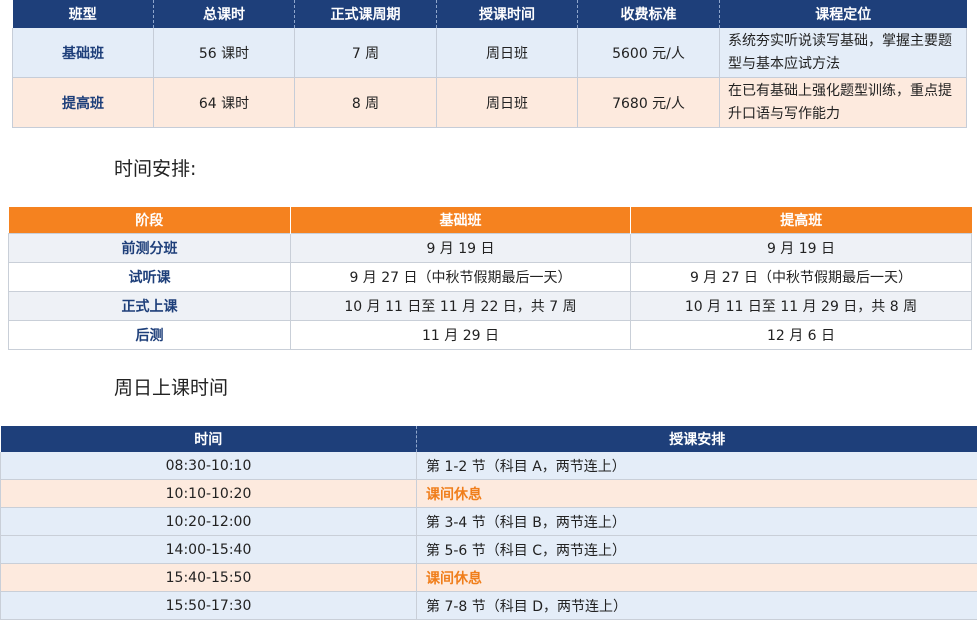 The width and height of the screenshot is (977, 632). Describe the element at coordinates (224, 14) in the screenshot. I see `header-total-hours: 总课时` at that location.